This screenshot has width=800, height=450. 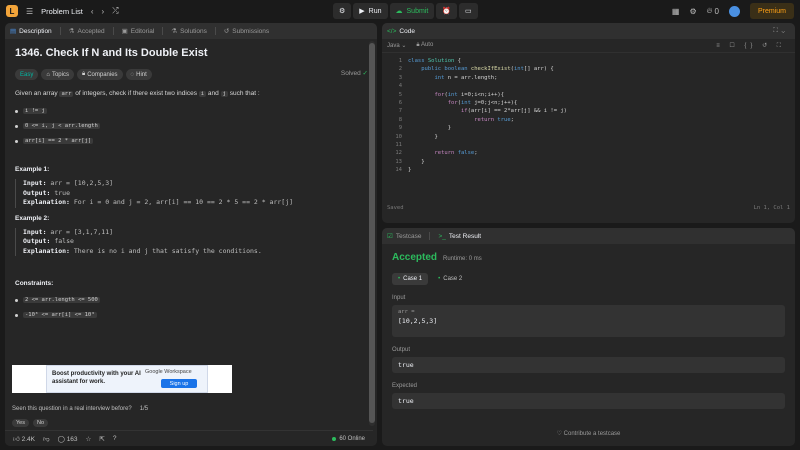 What do you see at coordinates (588, 365) in the screenshot?
I see `output-box: true` at bounding box center [588, 365].